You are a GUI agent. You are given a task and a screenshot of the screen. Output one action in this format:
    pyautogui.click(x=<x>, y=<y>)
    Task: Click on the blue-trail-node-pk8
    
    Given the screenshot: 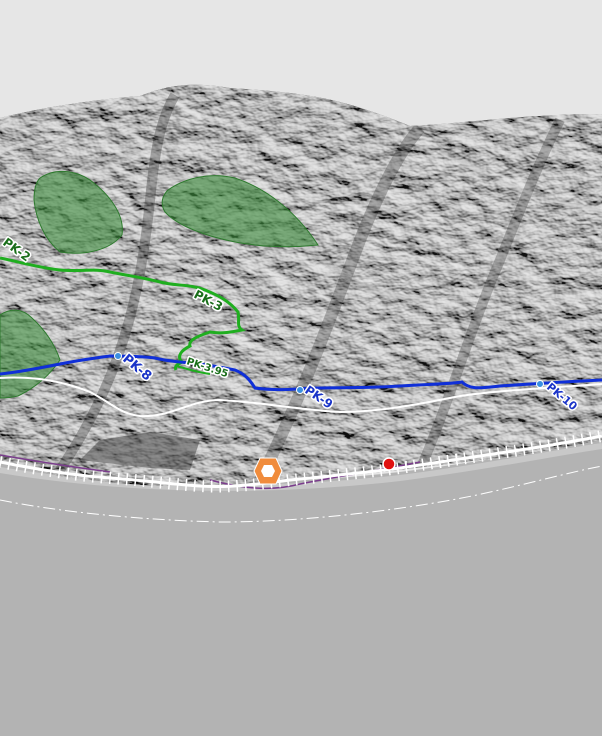 What is the action you would take?
    pyautogui.click(x=118, y=356)
    